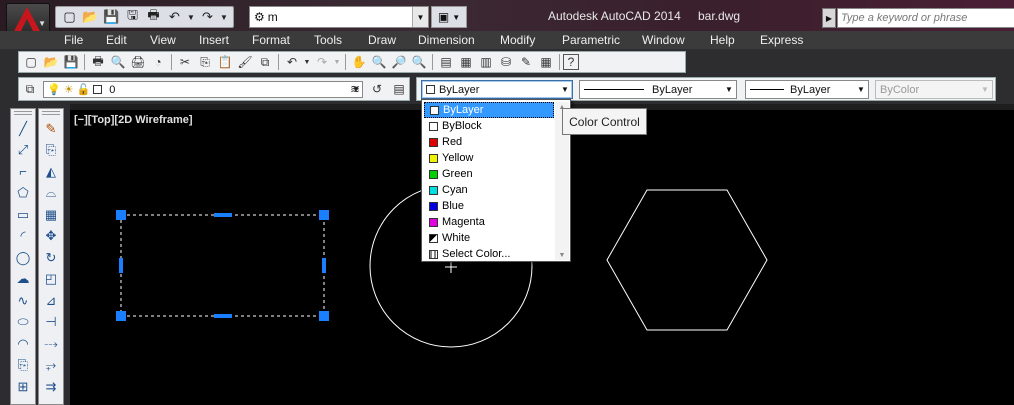  What do you see at coordinates (23, 387) in the screenshot?
I see `make-block-icon: ⊞` at bounding box center [23, 387].